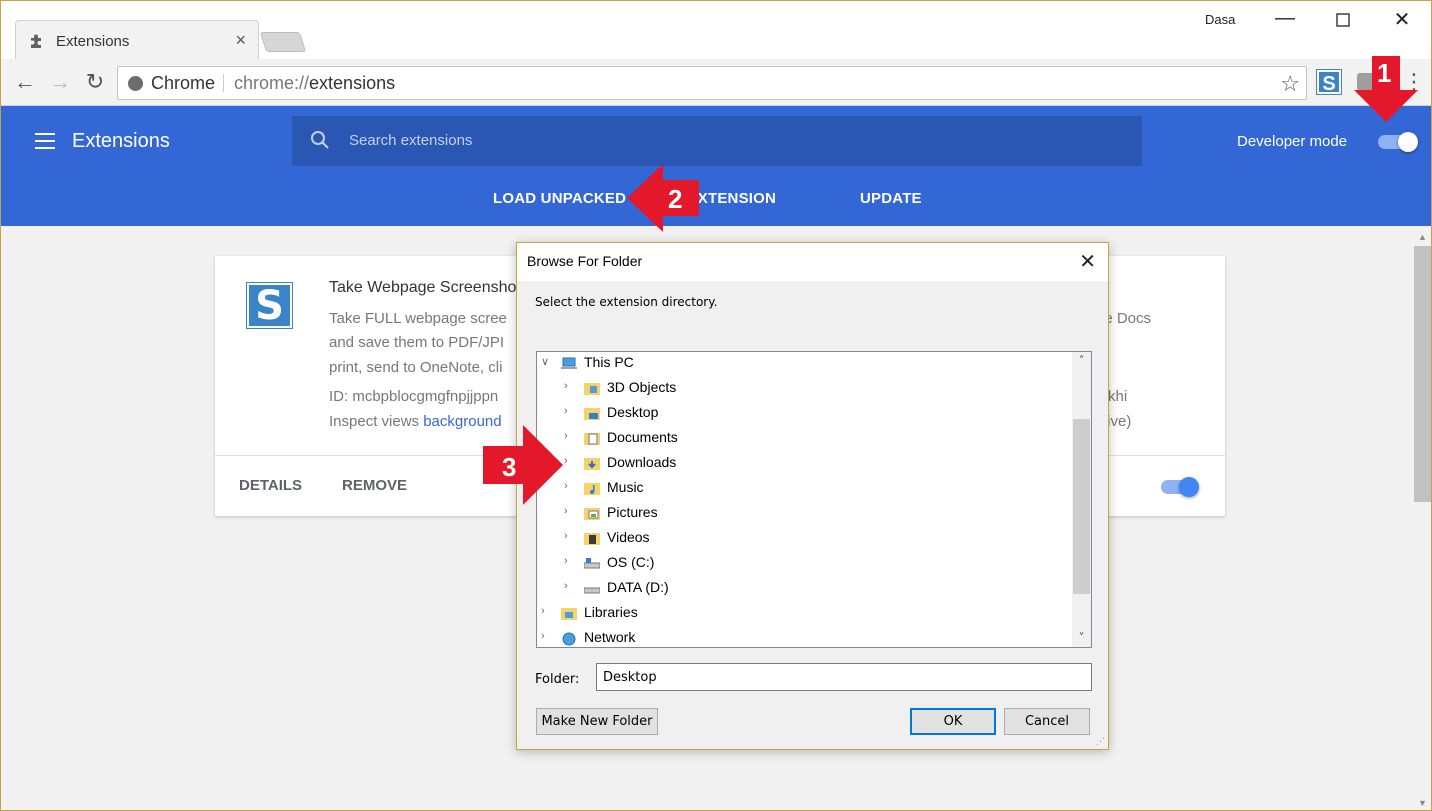 This screenshot has width=1432, height=811. Describe the element at coordinates (418, 318) in the screenshot. I see `extension-description-line: Take FULL webpage scree` at that location.